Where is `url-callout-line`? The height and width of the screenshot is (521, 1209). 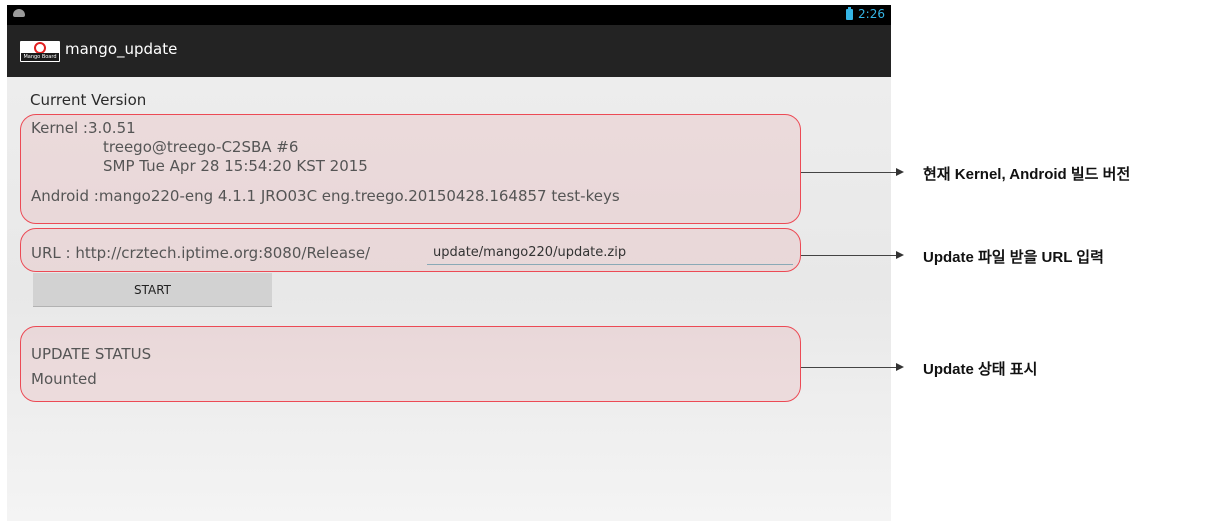 url-callout-line is located at coordinates (848, 255).